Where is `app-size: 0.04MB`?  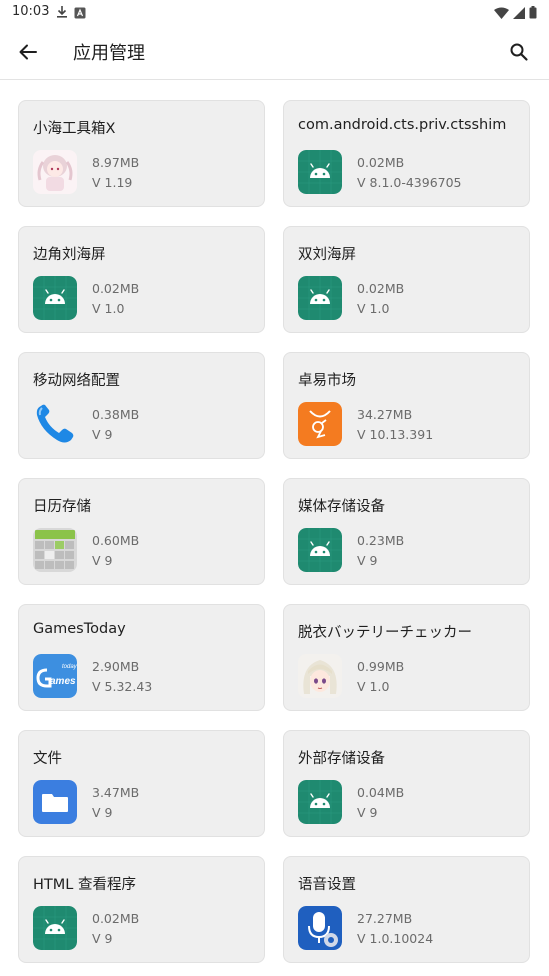 app-size: 0.04MB is located at coordinates (381, 792).